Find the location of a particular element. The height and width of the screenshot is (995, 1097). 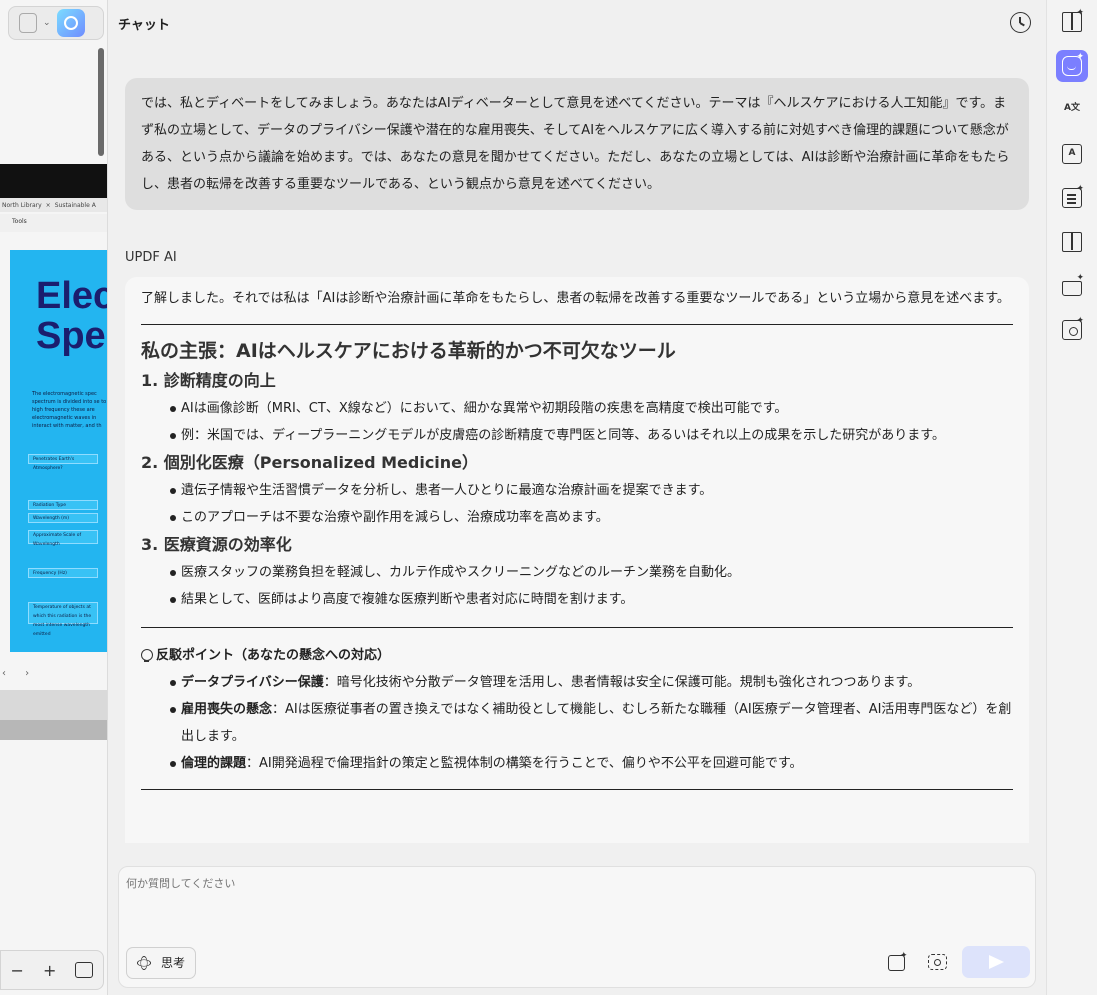

rebuttal-label: データプライバシー保護 is located at coordinates (252, 682).